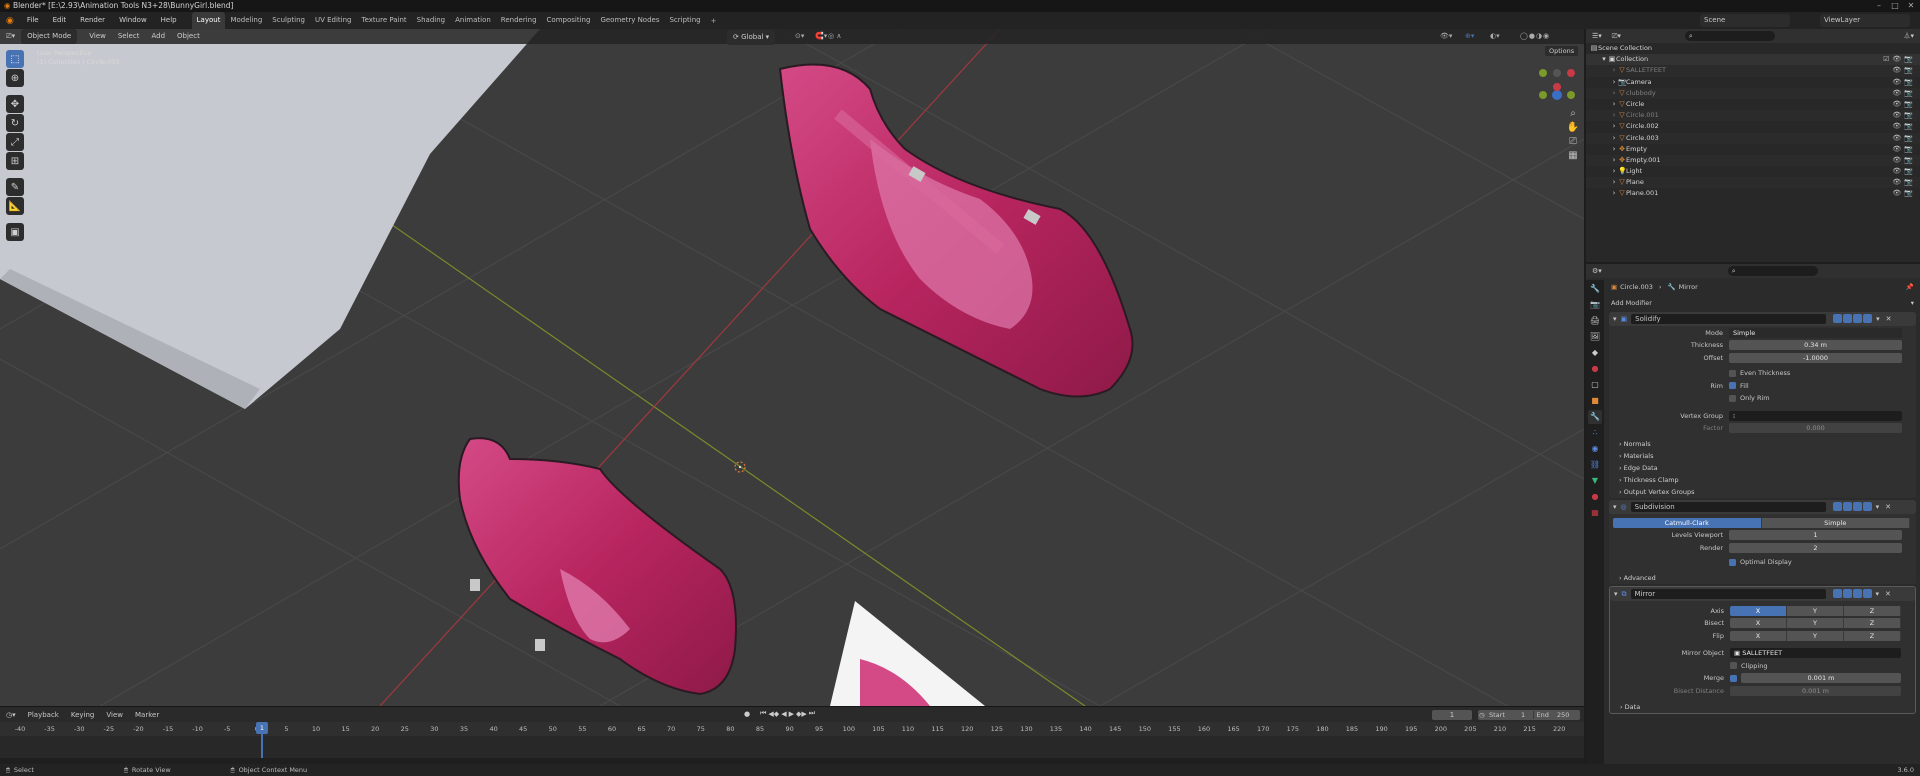  What do you see at coordinates (1687, 522) in the screenshot?
I see `catmull-clark-button: Catmull-Clark` at bounding box center [1687, 522].